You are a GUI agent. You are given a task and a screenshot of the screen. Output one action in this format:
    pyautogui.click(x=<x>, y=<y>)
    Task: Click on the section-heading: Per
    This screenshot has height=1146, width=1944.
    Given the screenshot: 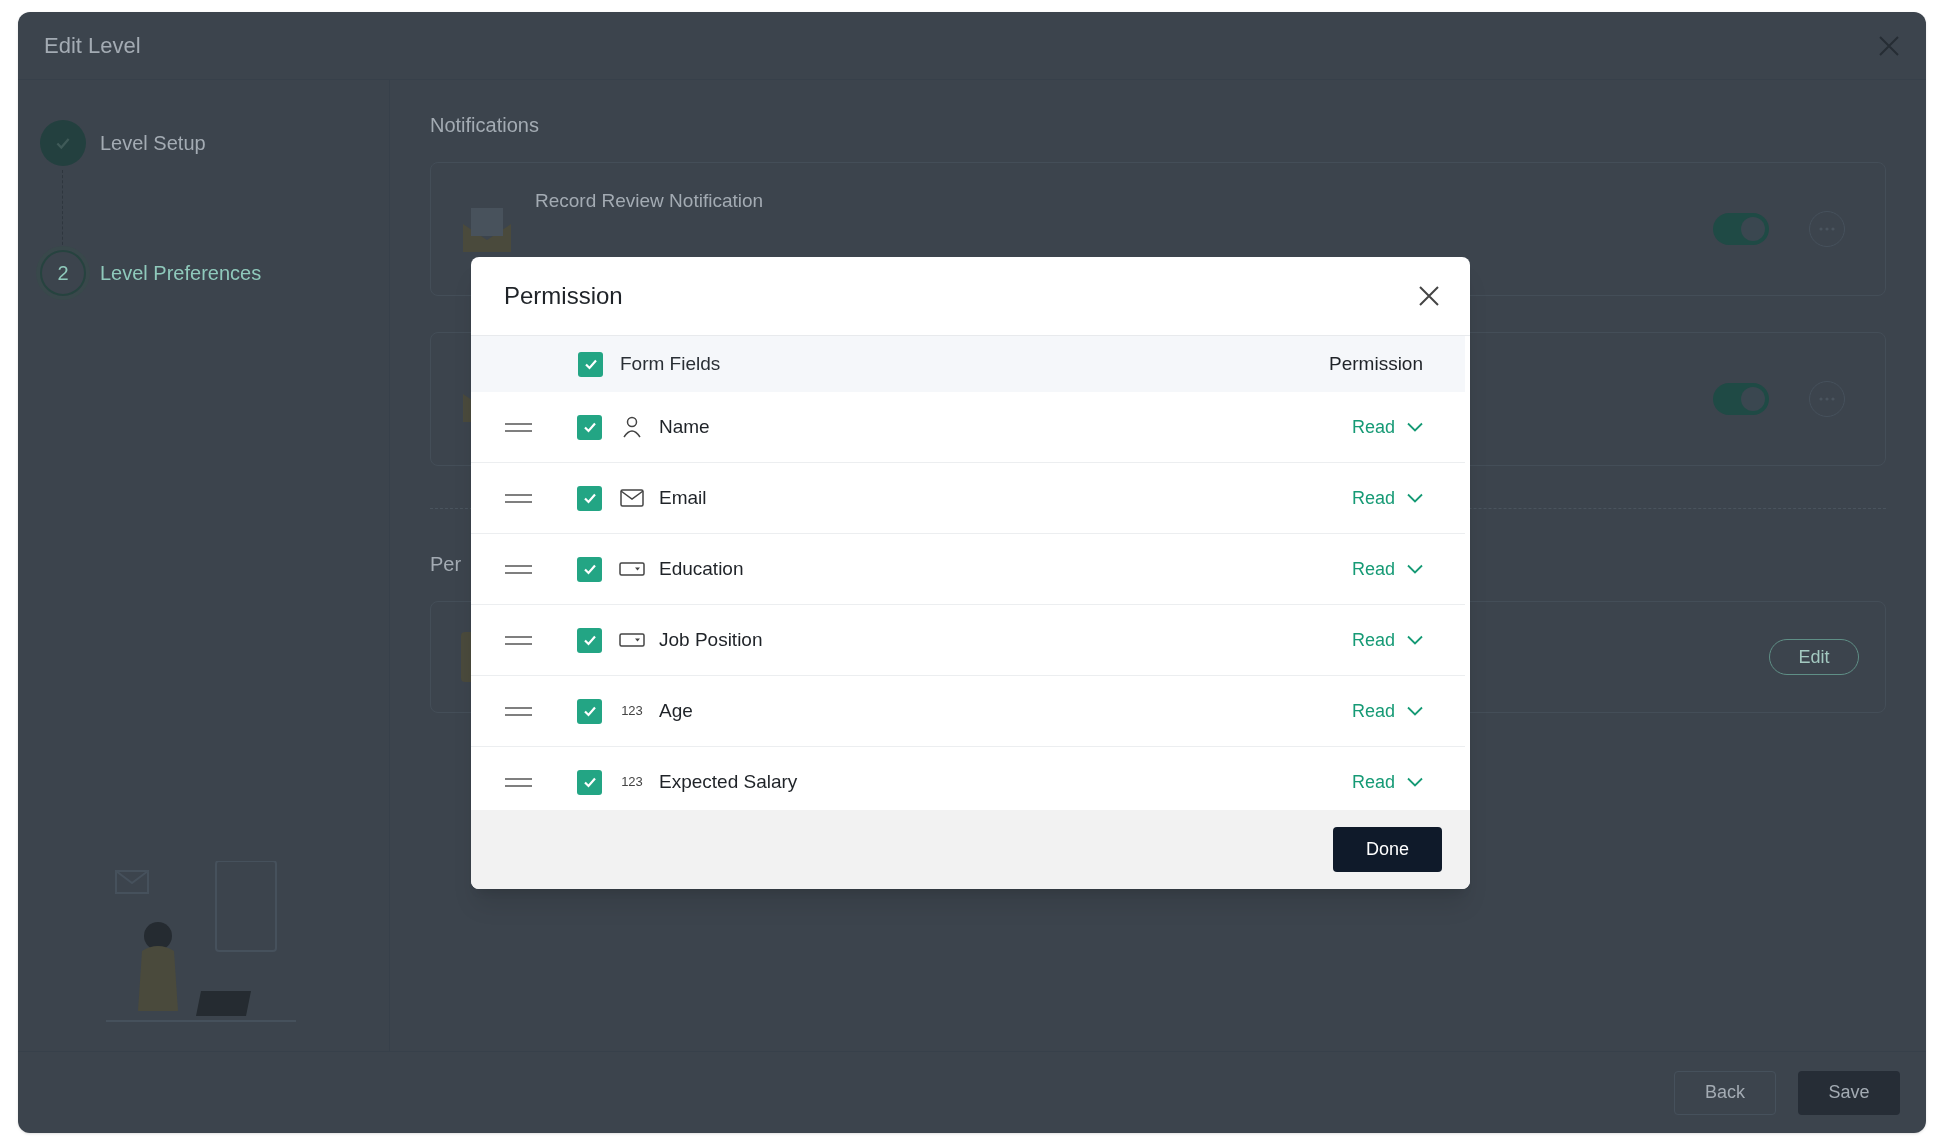 What is the action you would take?
    pyautogui.click(x=446, y=564)
    